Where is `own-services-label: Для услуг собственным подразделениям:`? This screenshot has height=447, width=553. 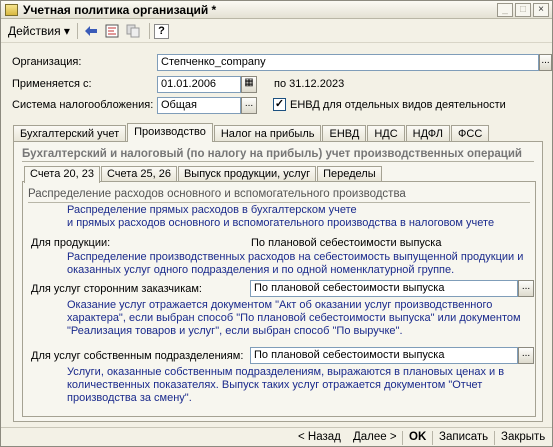 own-services-label: Для услуг собственным подразделениям: is located at coordinates (137, 356).